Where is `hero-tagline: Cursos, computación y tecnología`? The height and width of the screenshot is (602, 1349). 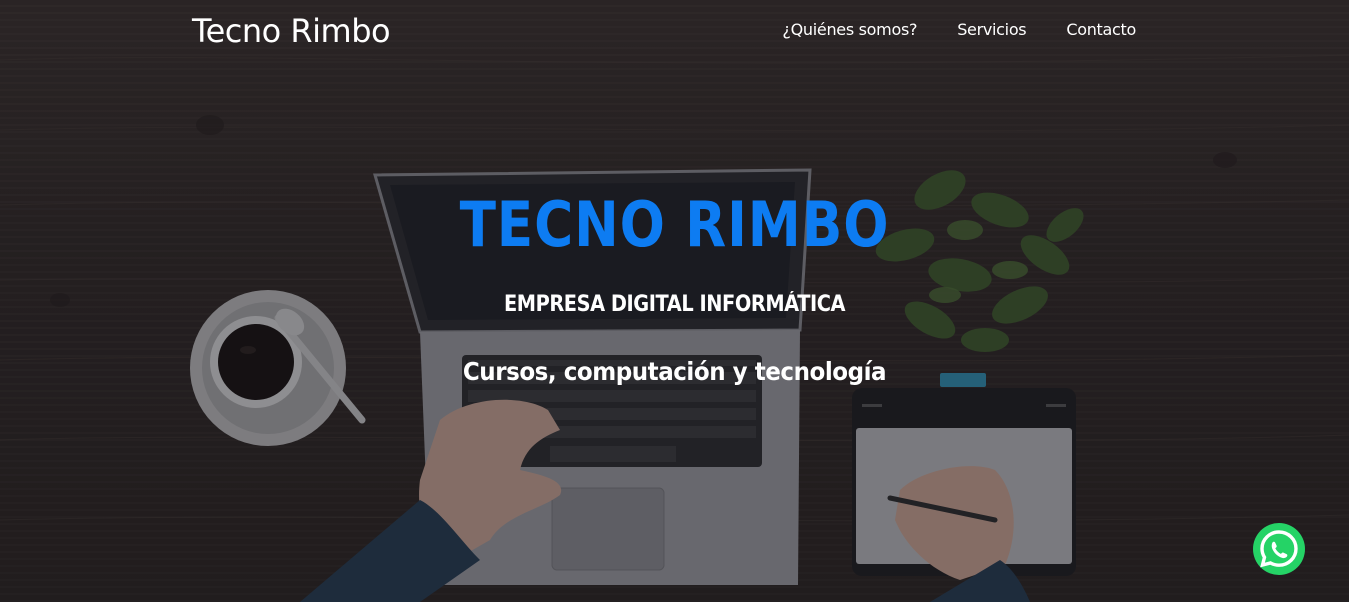 hero-tagline: Cursos, computación y tecnología is located at coordinates (674, 371).